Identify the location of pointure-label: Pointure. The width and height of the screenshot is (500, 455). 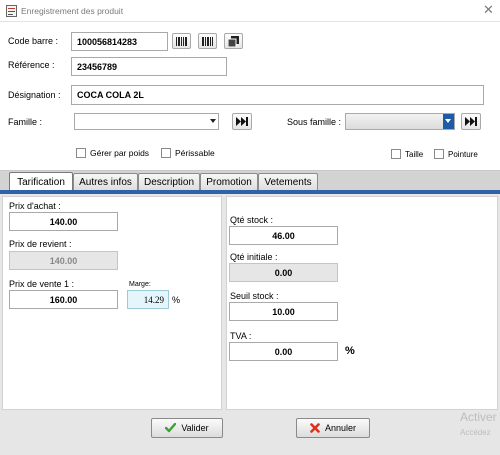
(463, 154).